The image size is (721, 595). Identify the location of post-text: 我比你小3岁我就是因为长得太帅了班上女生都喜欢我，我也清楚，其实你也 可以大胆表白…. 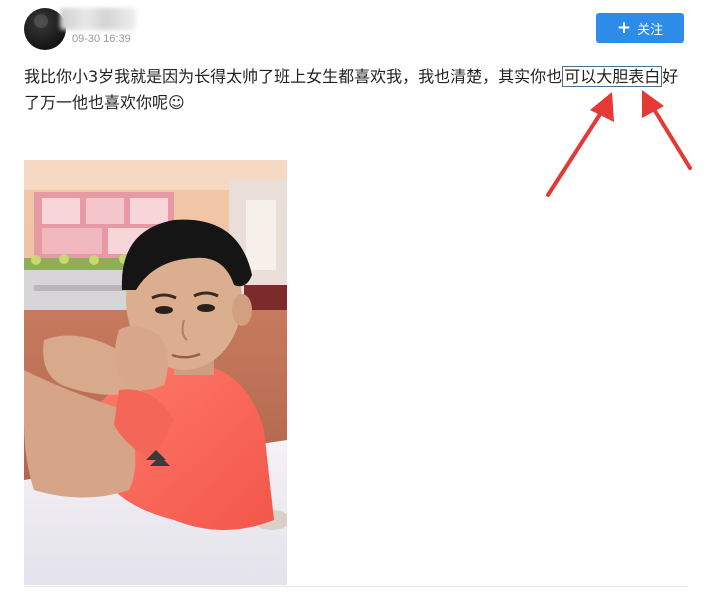
(356, 90).